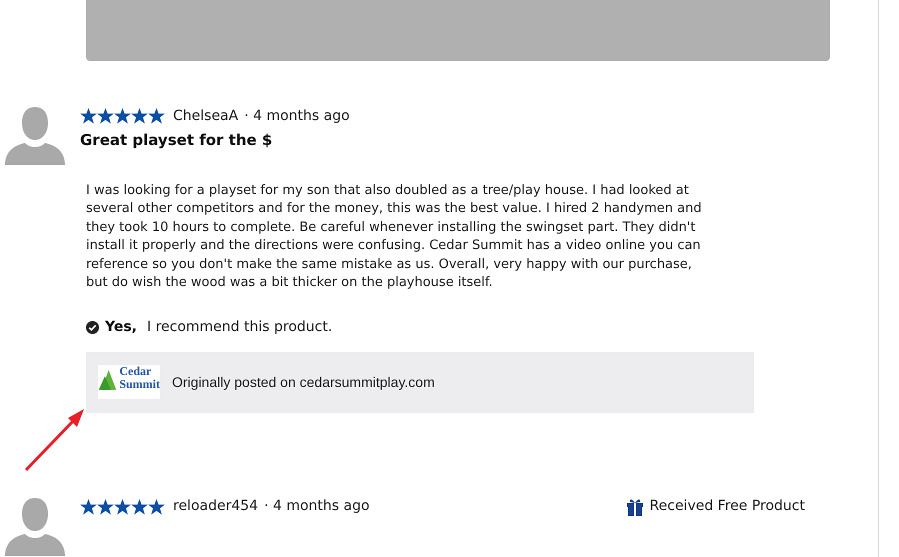 Image resolution: width=899 pixels, height=557 pixels. Describe the element at coordinates (239, 327) in the screenshot. I see `recommend-text: I recommend this product.` at that location.